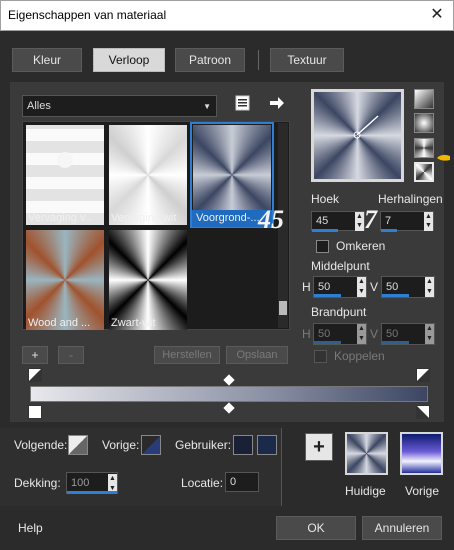  Describe the element at coordinates (359, 356) in the screenshot. I see `link-label: Koppelen` at that location.